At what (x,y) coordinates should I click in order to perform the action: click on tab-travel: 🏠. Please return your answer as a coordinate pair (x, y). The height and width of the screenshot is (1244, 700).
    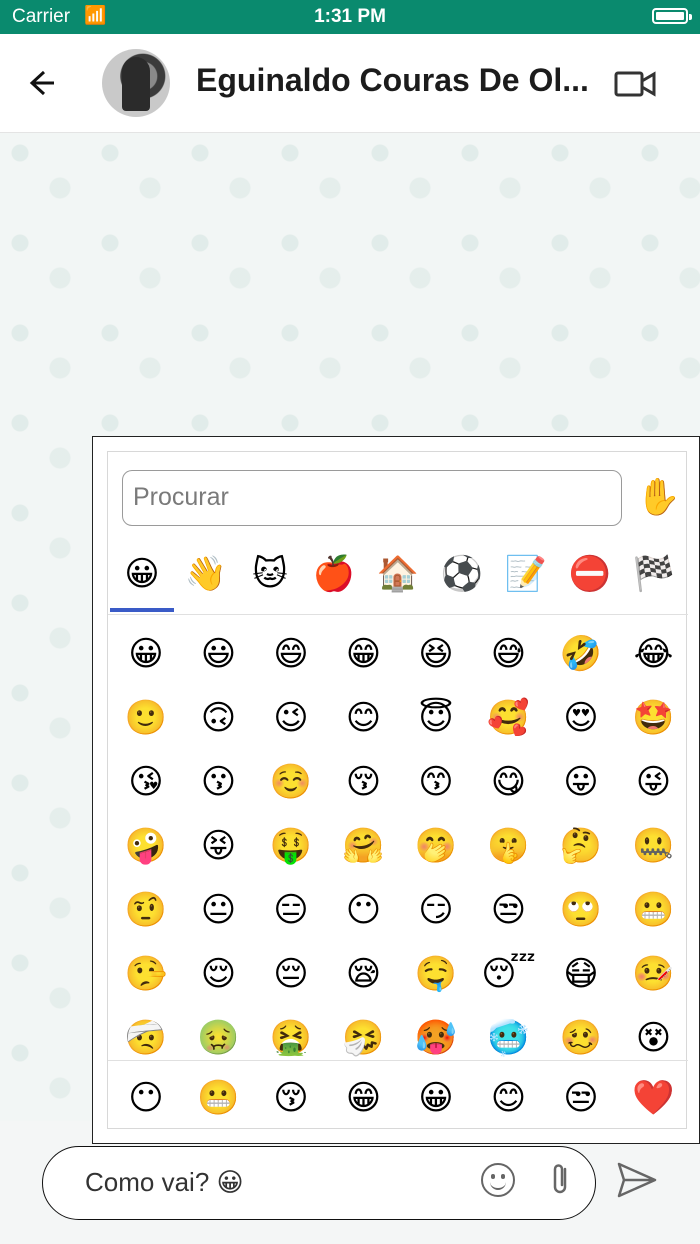
    Looking at the image, I should click on (398, 574).